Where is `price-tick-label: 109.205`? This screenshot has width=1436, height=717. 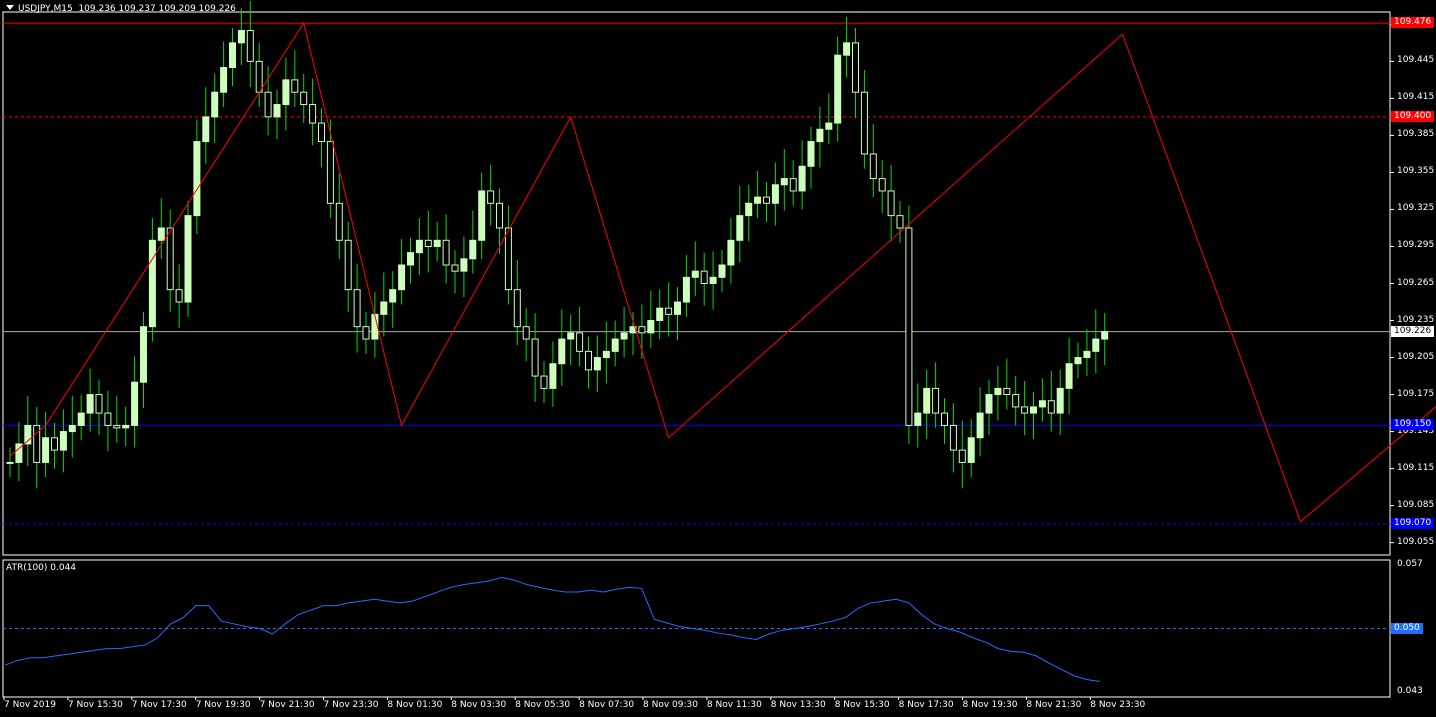
price-tick-label: 109.205 is located at coordinates (1416, 356).